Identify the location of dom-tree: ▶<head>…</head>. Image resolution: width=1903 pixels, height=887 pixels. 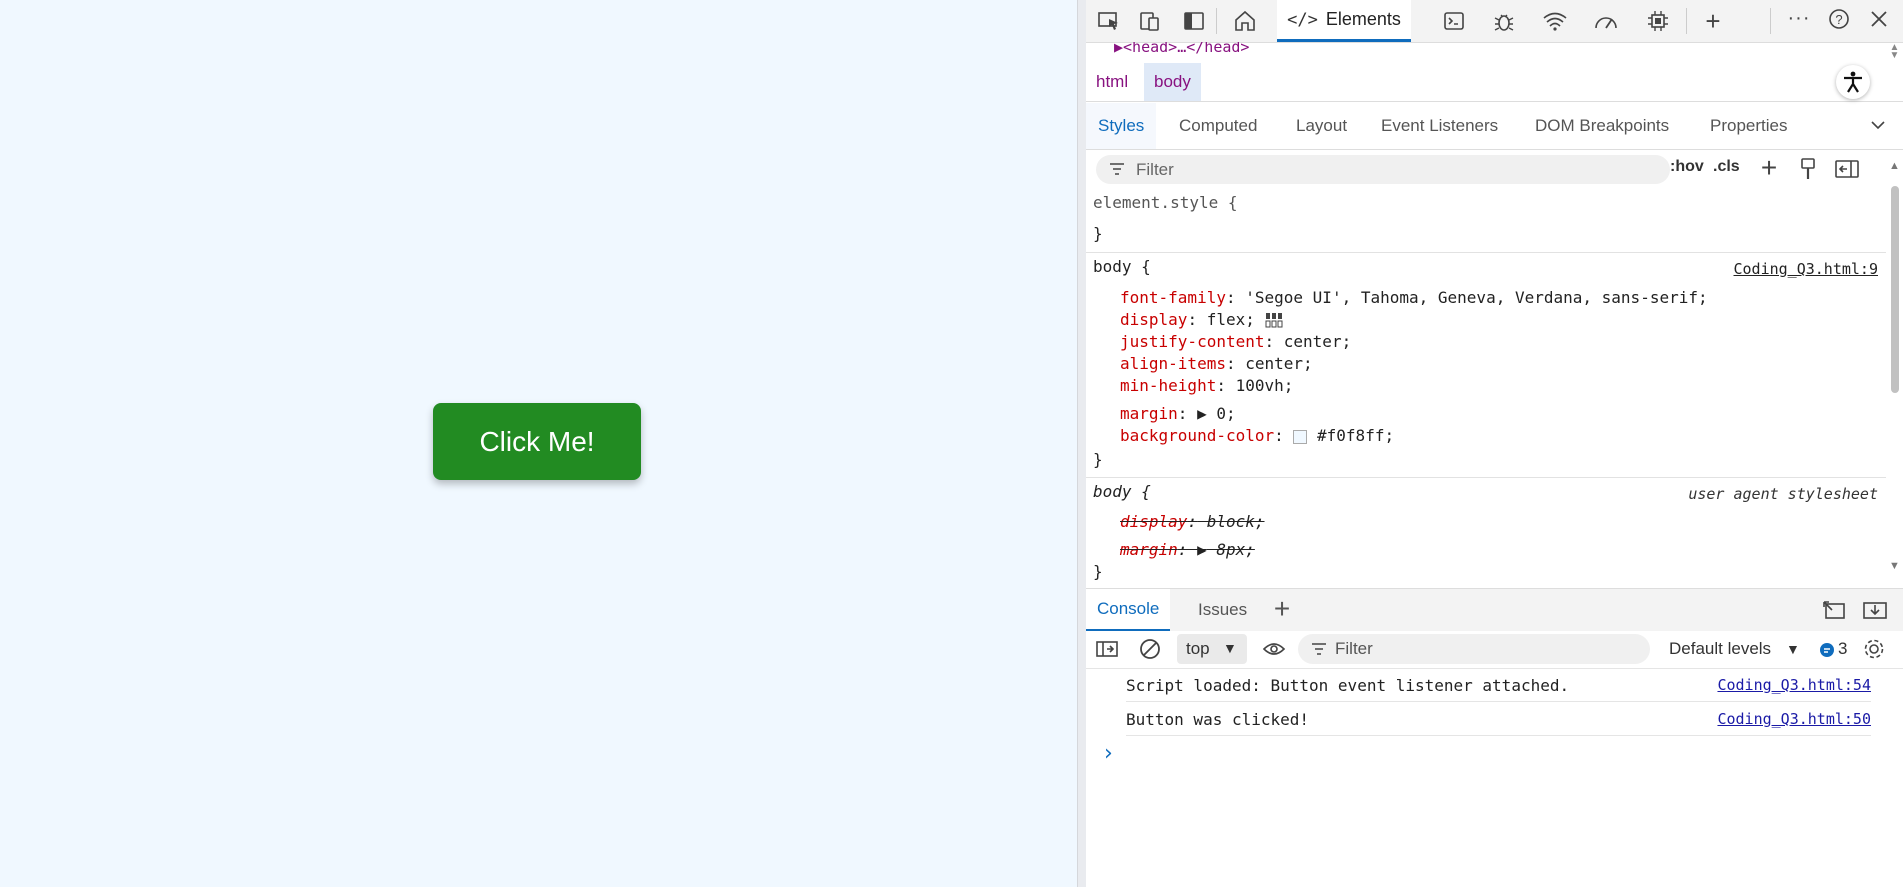
(1486, 52).